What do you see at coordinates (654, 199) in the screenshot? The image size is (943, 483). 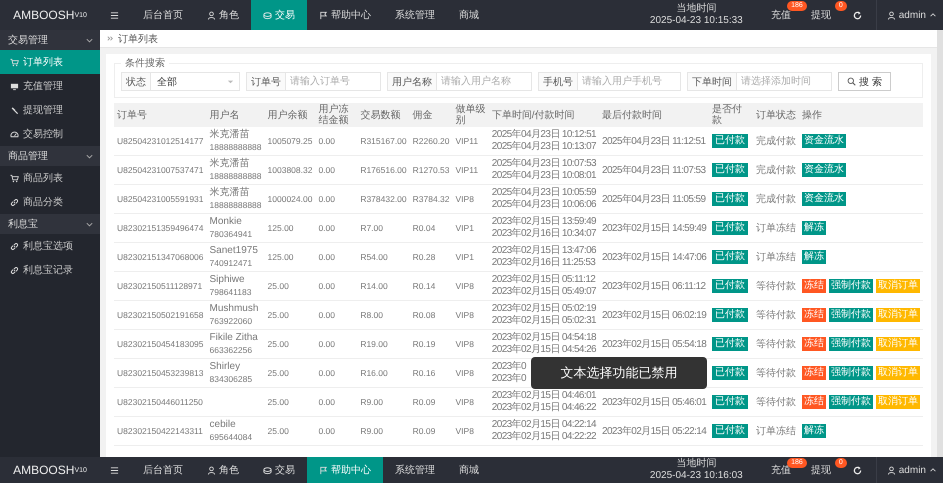 I see `deadline-time: 2025年04月23日 11:05:59` at bounding box center [654, 199].